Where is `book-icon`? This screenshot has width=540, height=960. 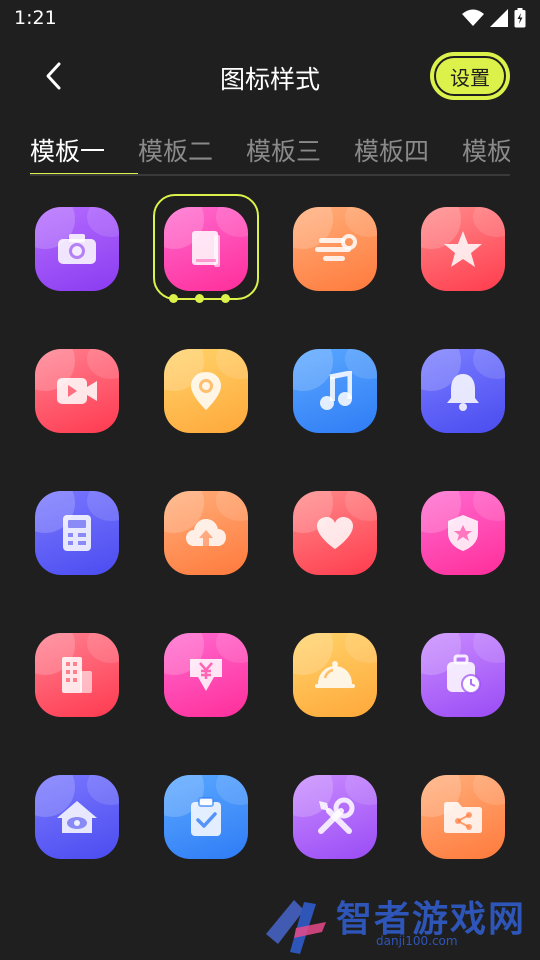
book-icon is located at coordinates (206, 249).